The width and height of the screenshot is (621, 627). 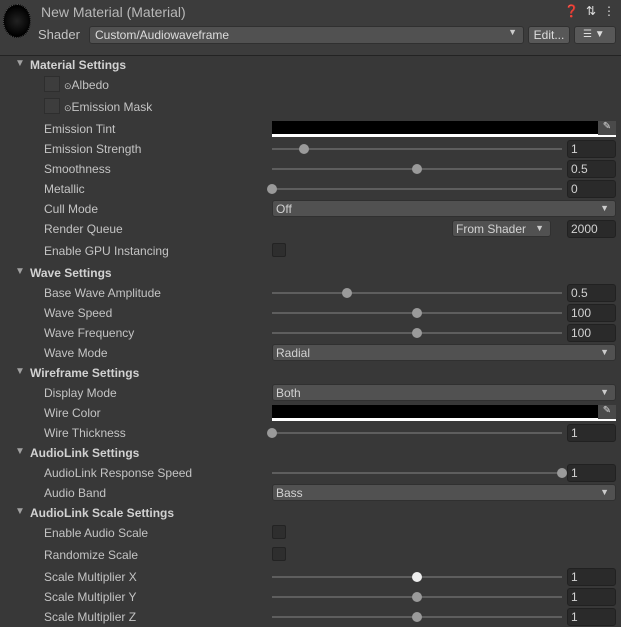 What do you see at coordinates (90, 597) in the screenshot?
I see `property-label: Scale Multiplier Y` at bounding box center [90, 597].